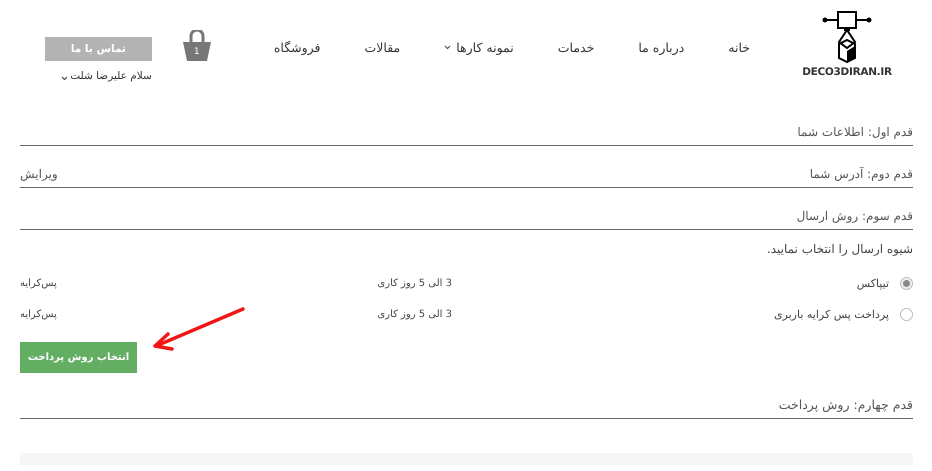 Image resolution: width=932 pixels, height=471 pixels. Describe the element at coordinates (39, 174) in the screenshot. I see `edit-link: ویرایش` at that location.